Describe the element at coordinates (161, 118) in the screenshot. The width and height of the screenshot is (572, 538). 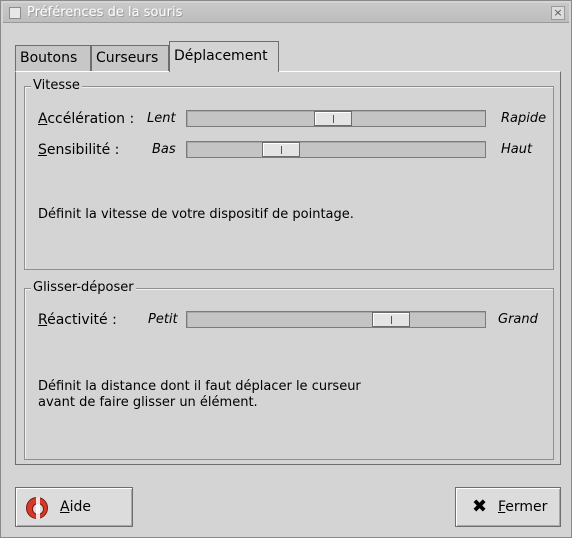
I see `acceleration-min-label: Lent` at that location.